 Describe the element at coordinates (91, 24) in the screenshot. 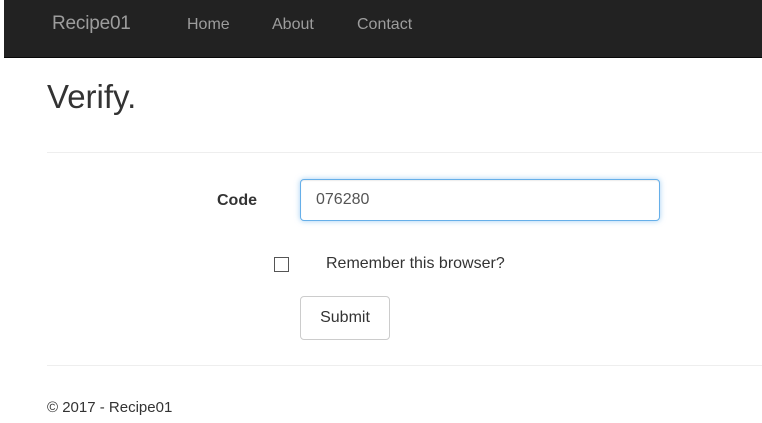

I see `brand-link: Recipe01` at that location.